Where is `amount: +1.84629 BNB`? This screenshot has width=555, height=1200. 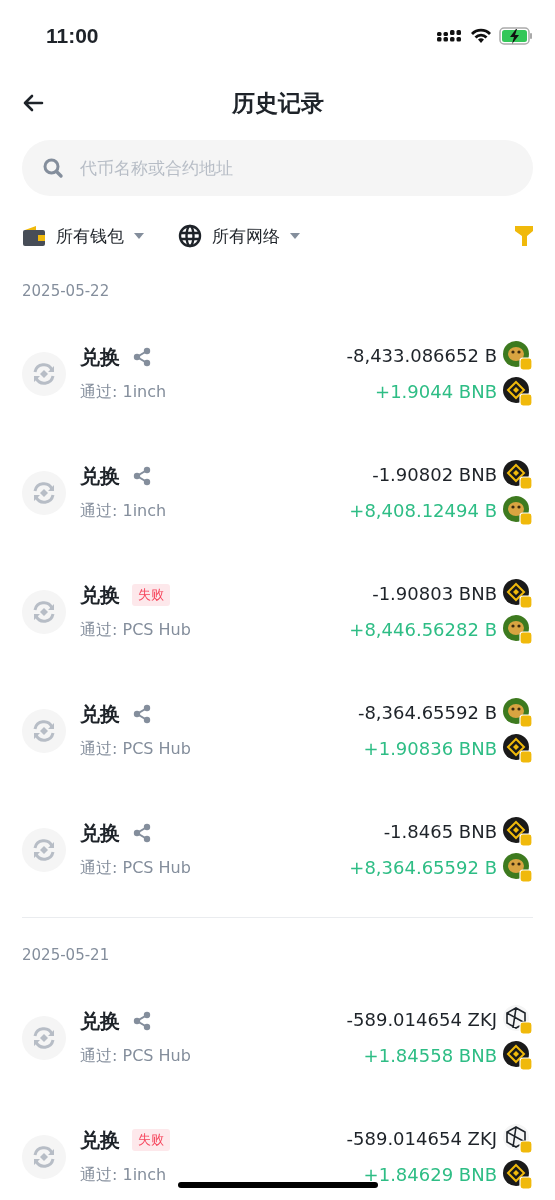
amount: +1.84629 BNB is located at coordinates (430, 1174).